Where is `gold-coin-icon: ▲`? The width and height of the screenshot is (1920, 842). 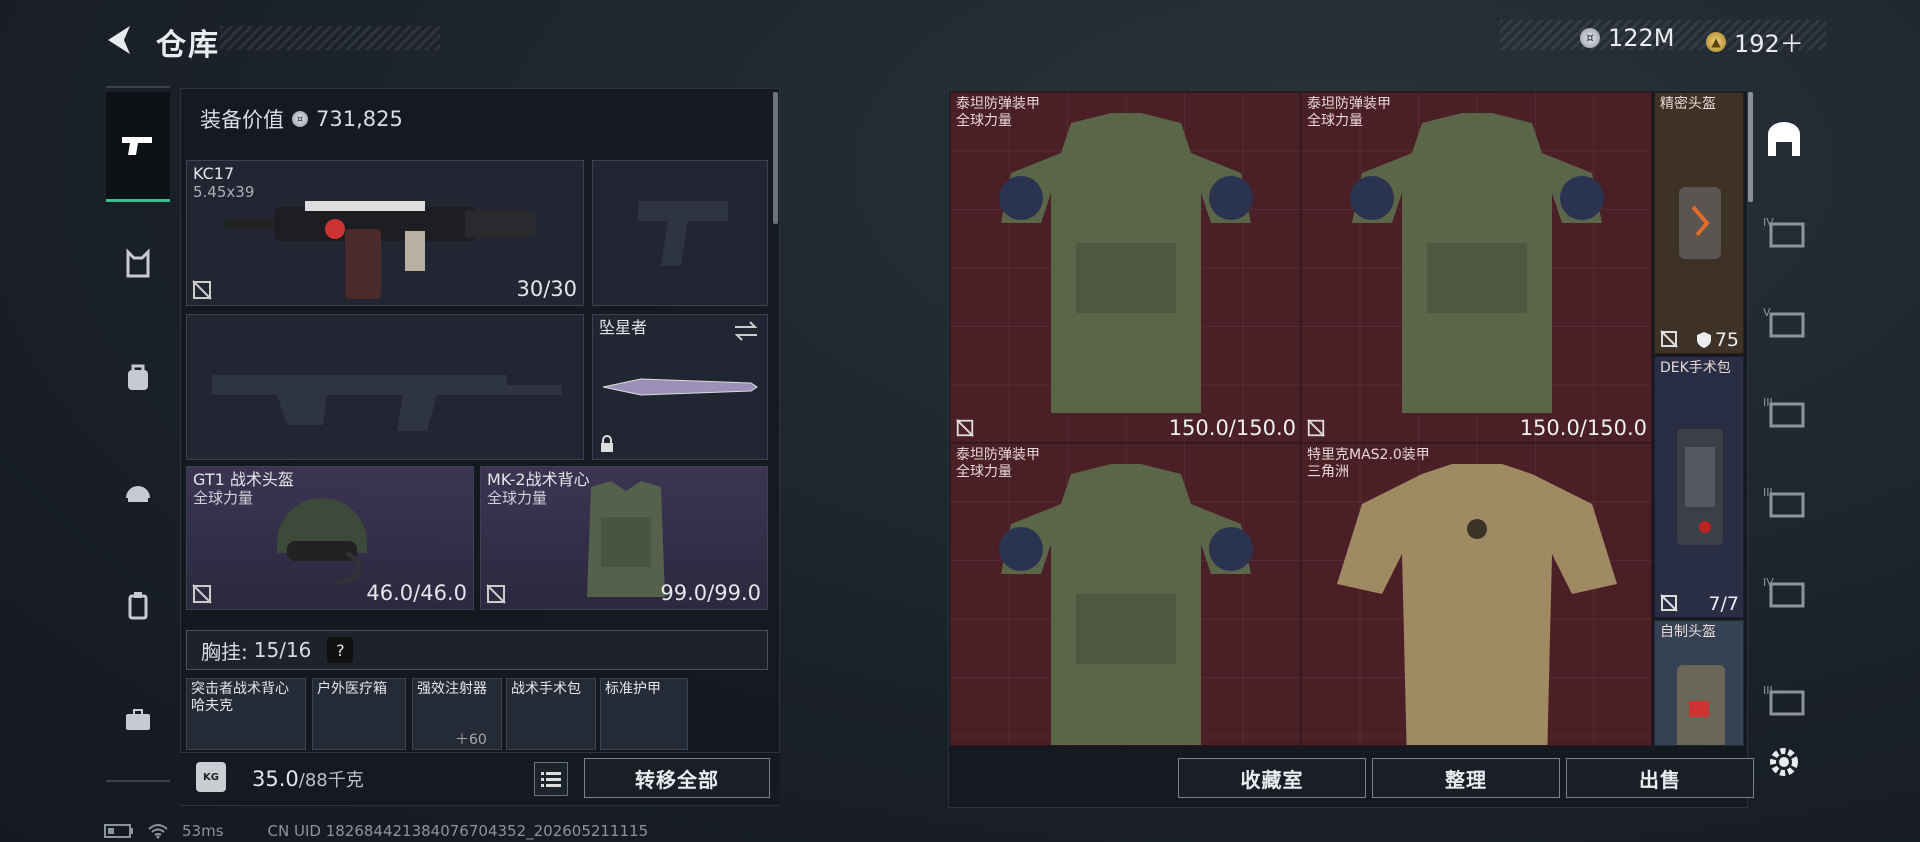 gold-coin-icon: ▲ is located at coordinates (1716, 41).